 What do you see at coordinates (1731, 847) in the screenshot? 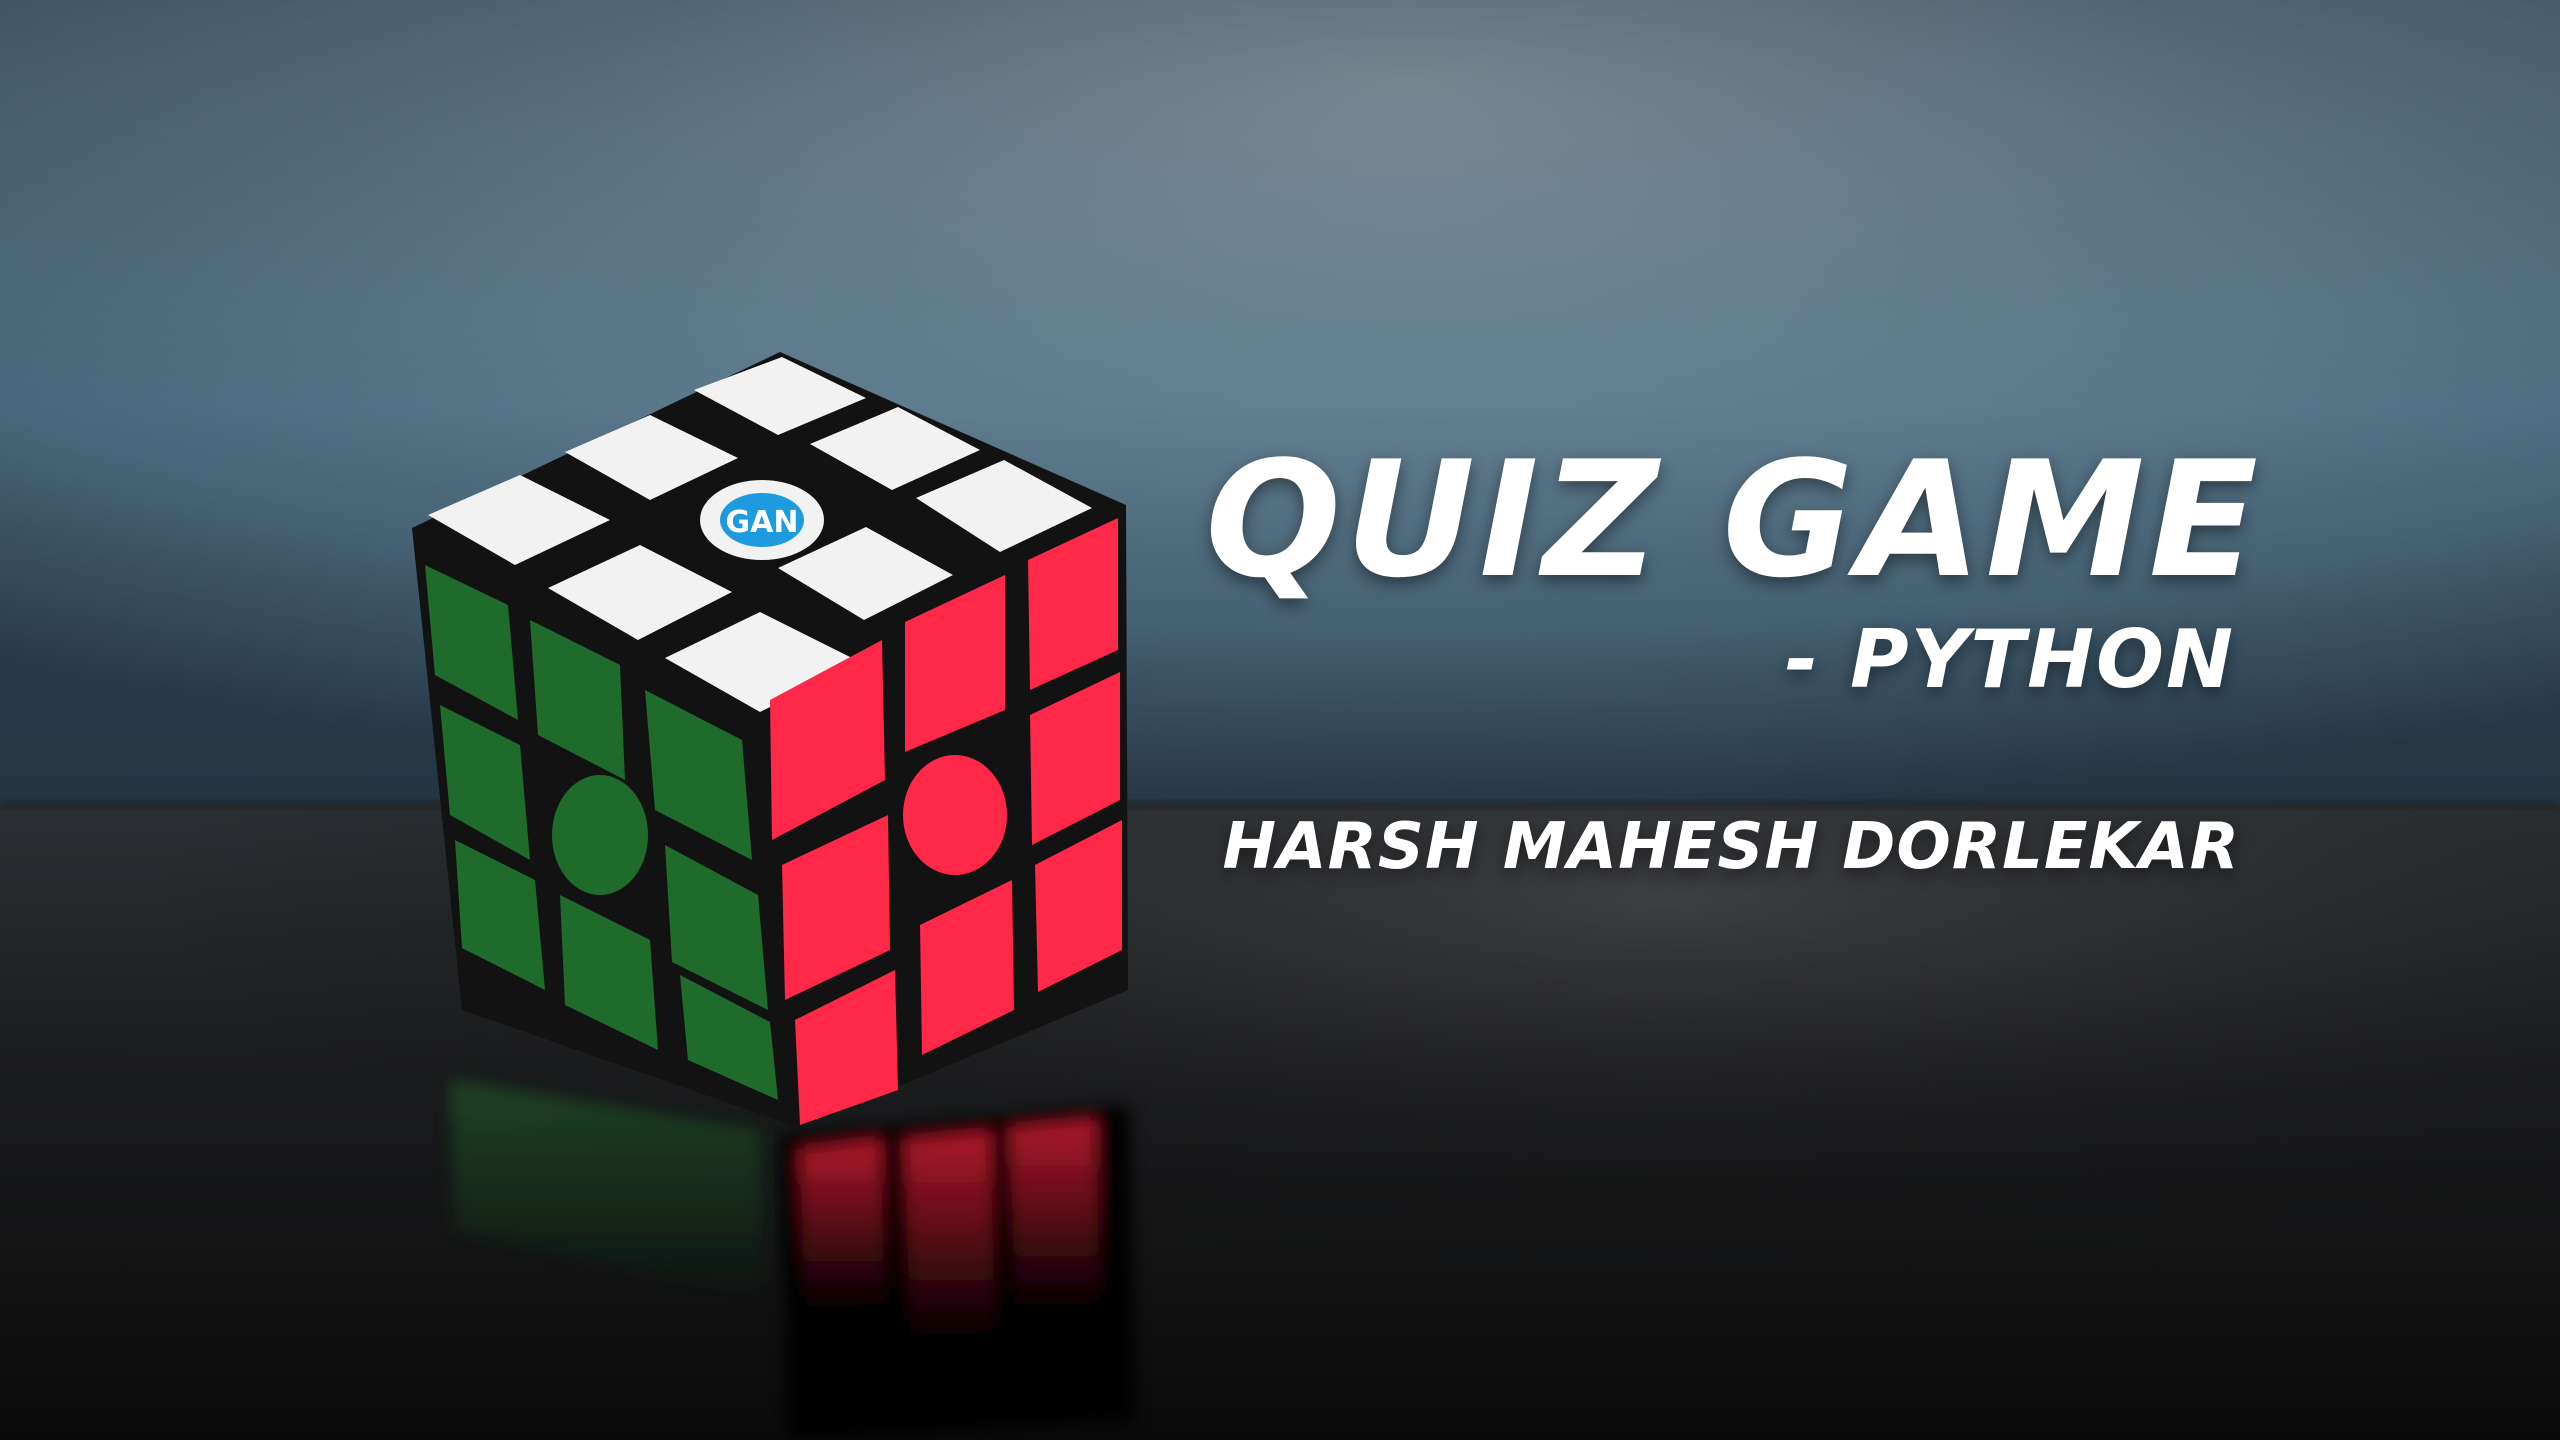
I see `banner-author: HARSH MAHESH DORLEKAR` at bounding box center [1731, 847].